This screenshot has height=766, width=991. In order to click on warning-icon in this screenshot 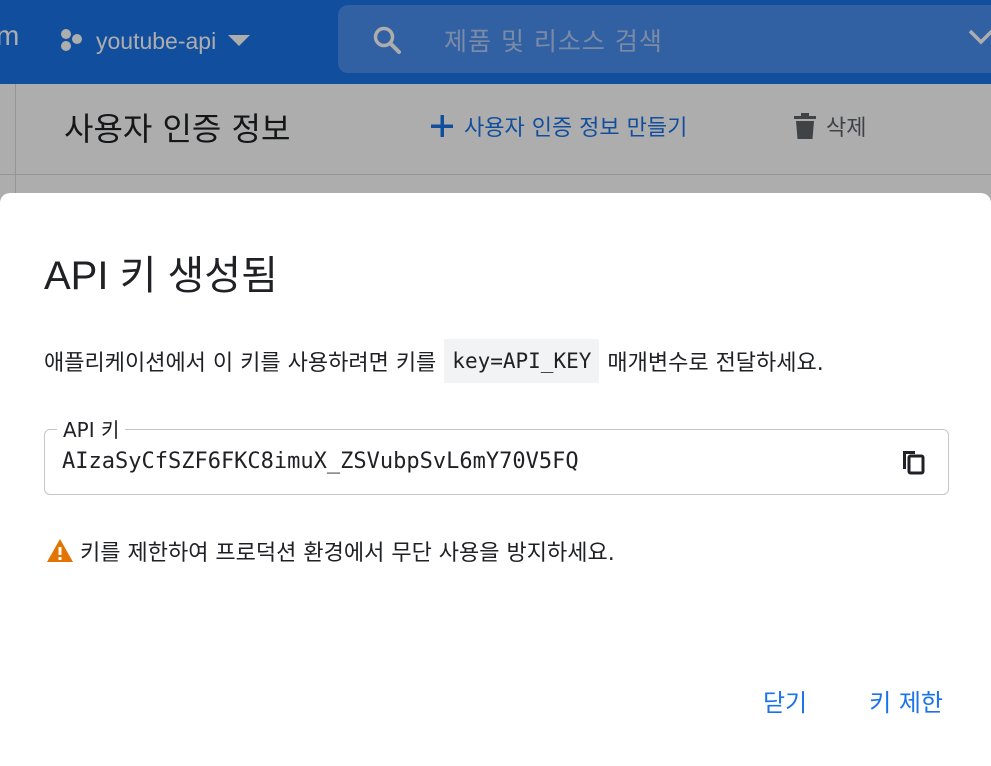, I will do `click(60, 550)`.